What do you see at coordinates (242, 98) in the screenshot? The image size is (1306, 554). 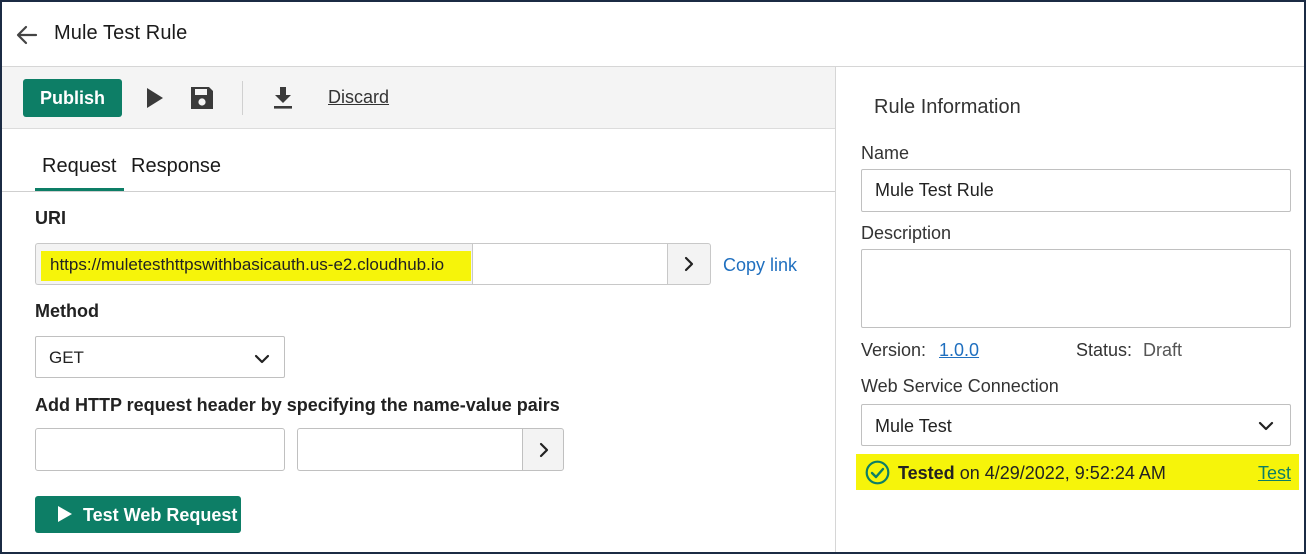 I see `toolbar-divider` at bounding box center [242, 98].